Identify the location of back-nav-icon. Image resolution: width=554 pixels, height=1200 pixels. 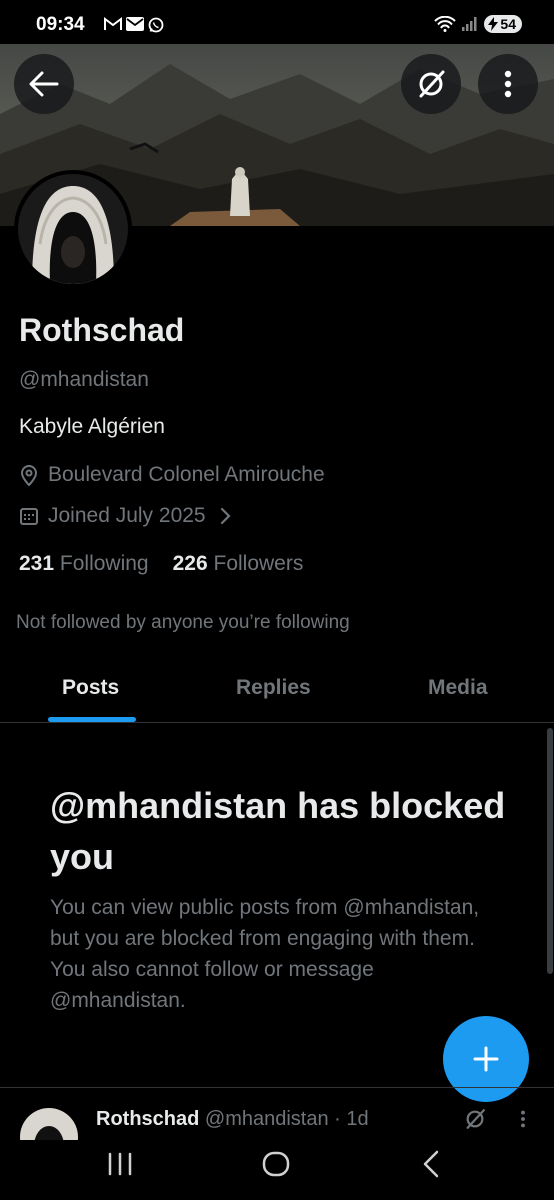
(431, 1164).